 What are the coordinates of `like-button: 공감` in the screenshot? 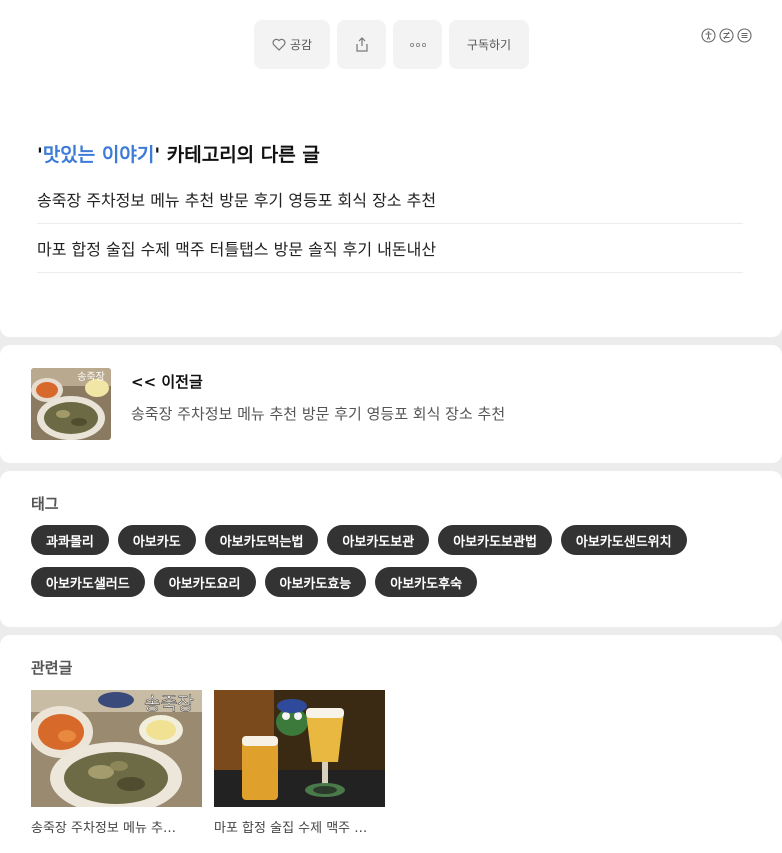 It's located at (292, 44).